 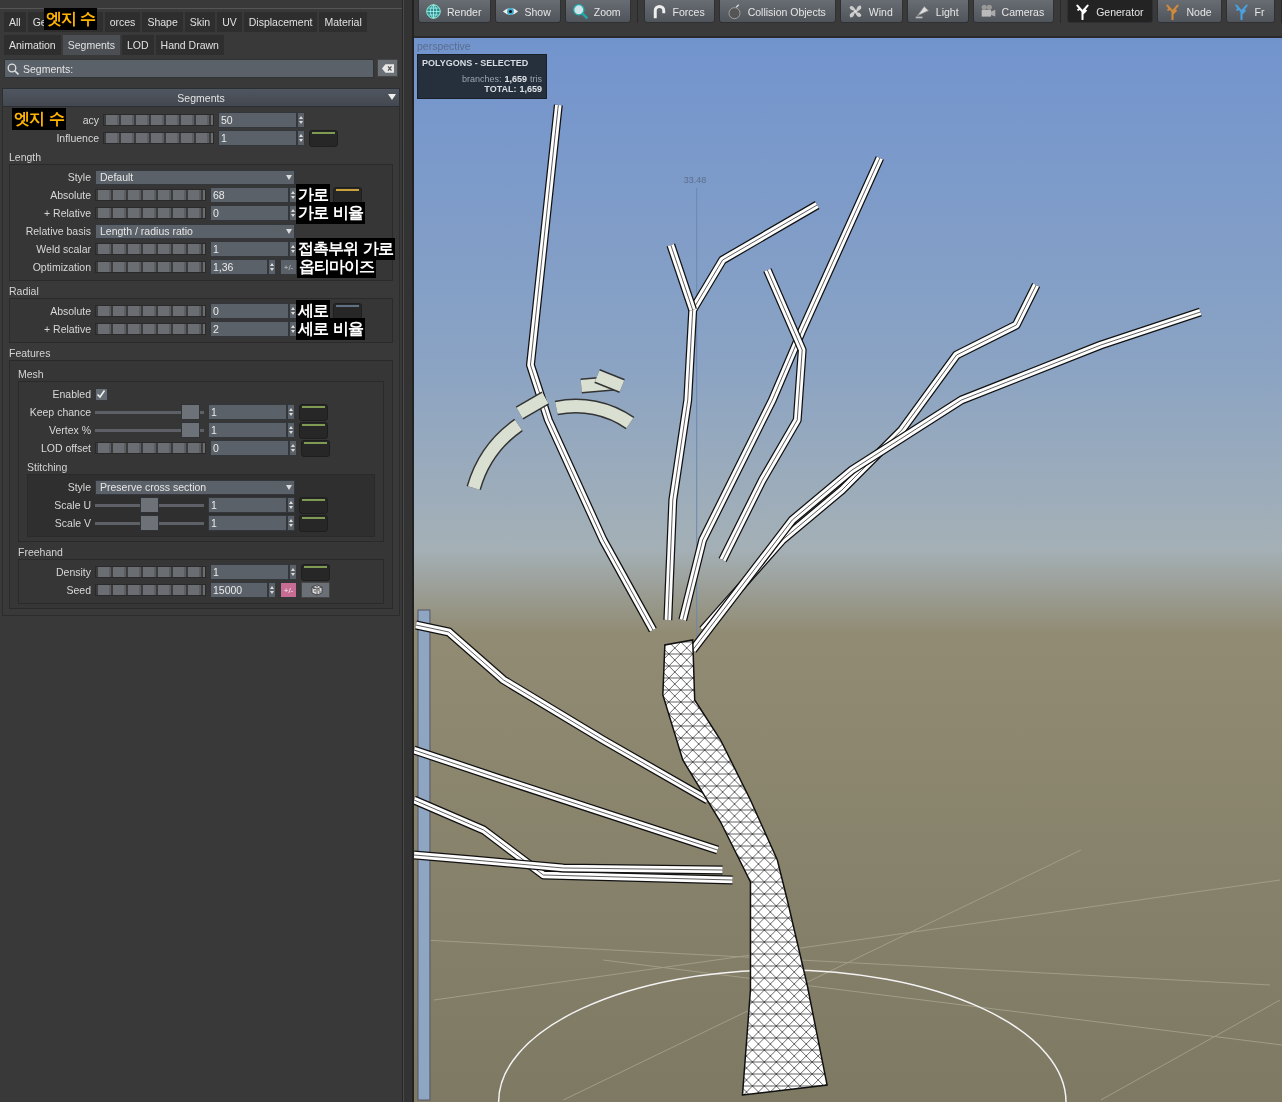 I want to click on tab: Shape, so click(x=162, y=22).